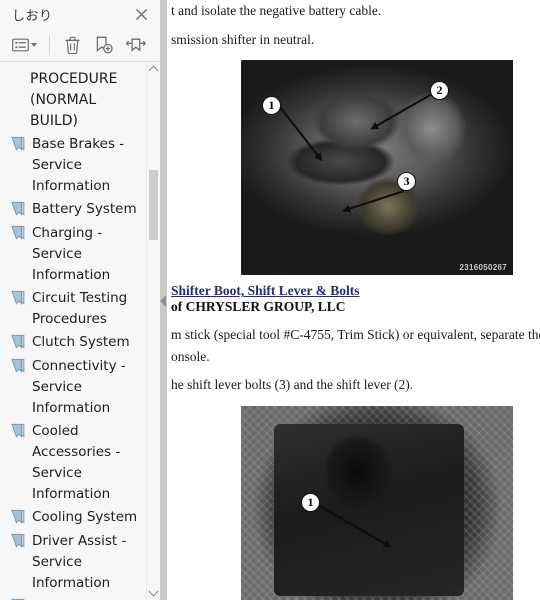  I want to click on figure-id-label: 2316050267, so click(483, 268).